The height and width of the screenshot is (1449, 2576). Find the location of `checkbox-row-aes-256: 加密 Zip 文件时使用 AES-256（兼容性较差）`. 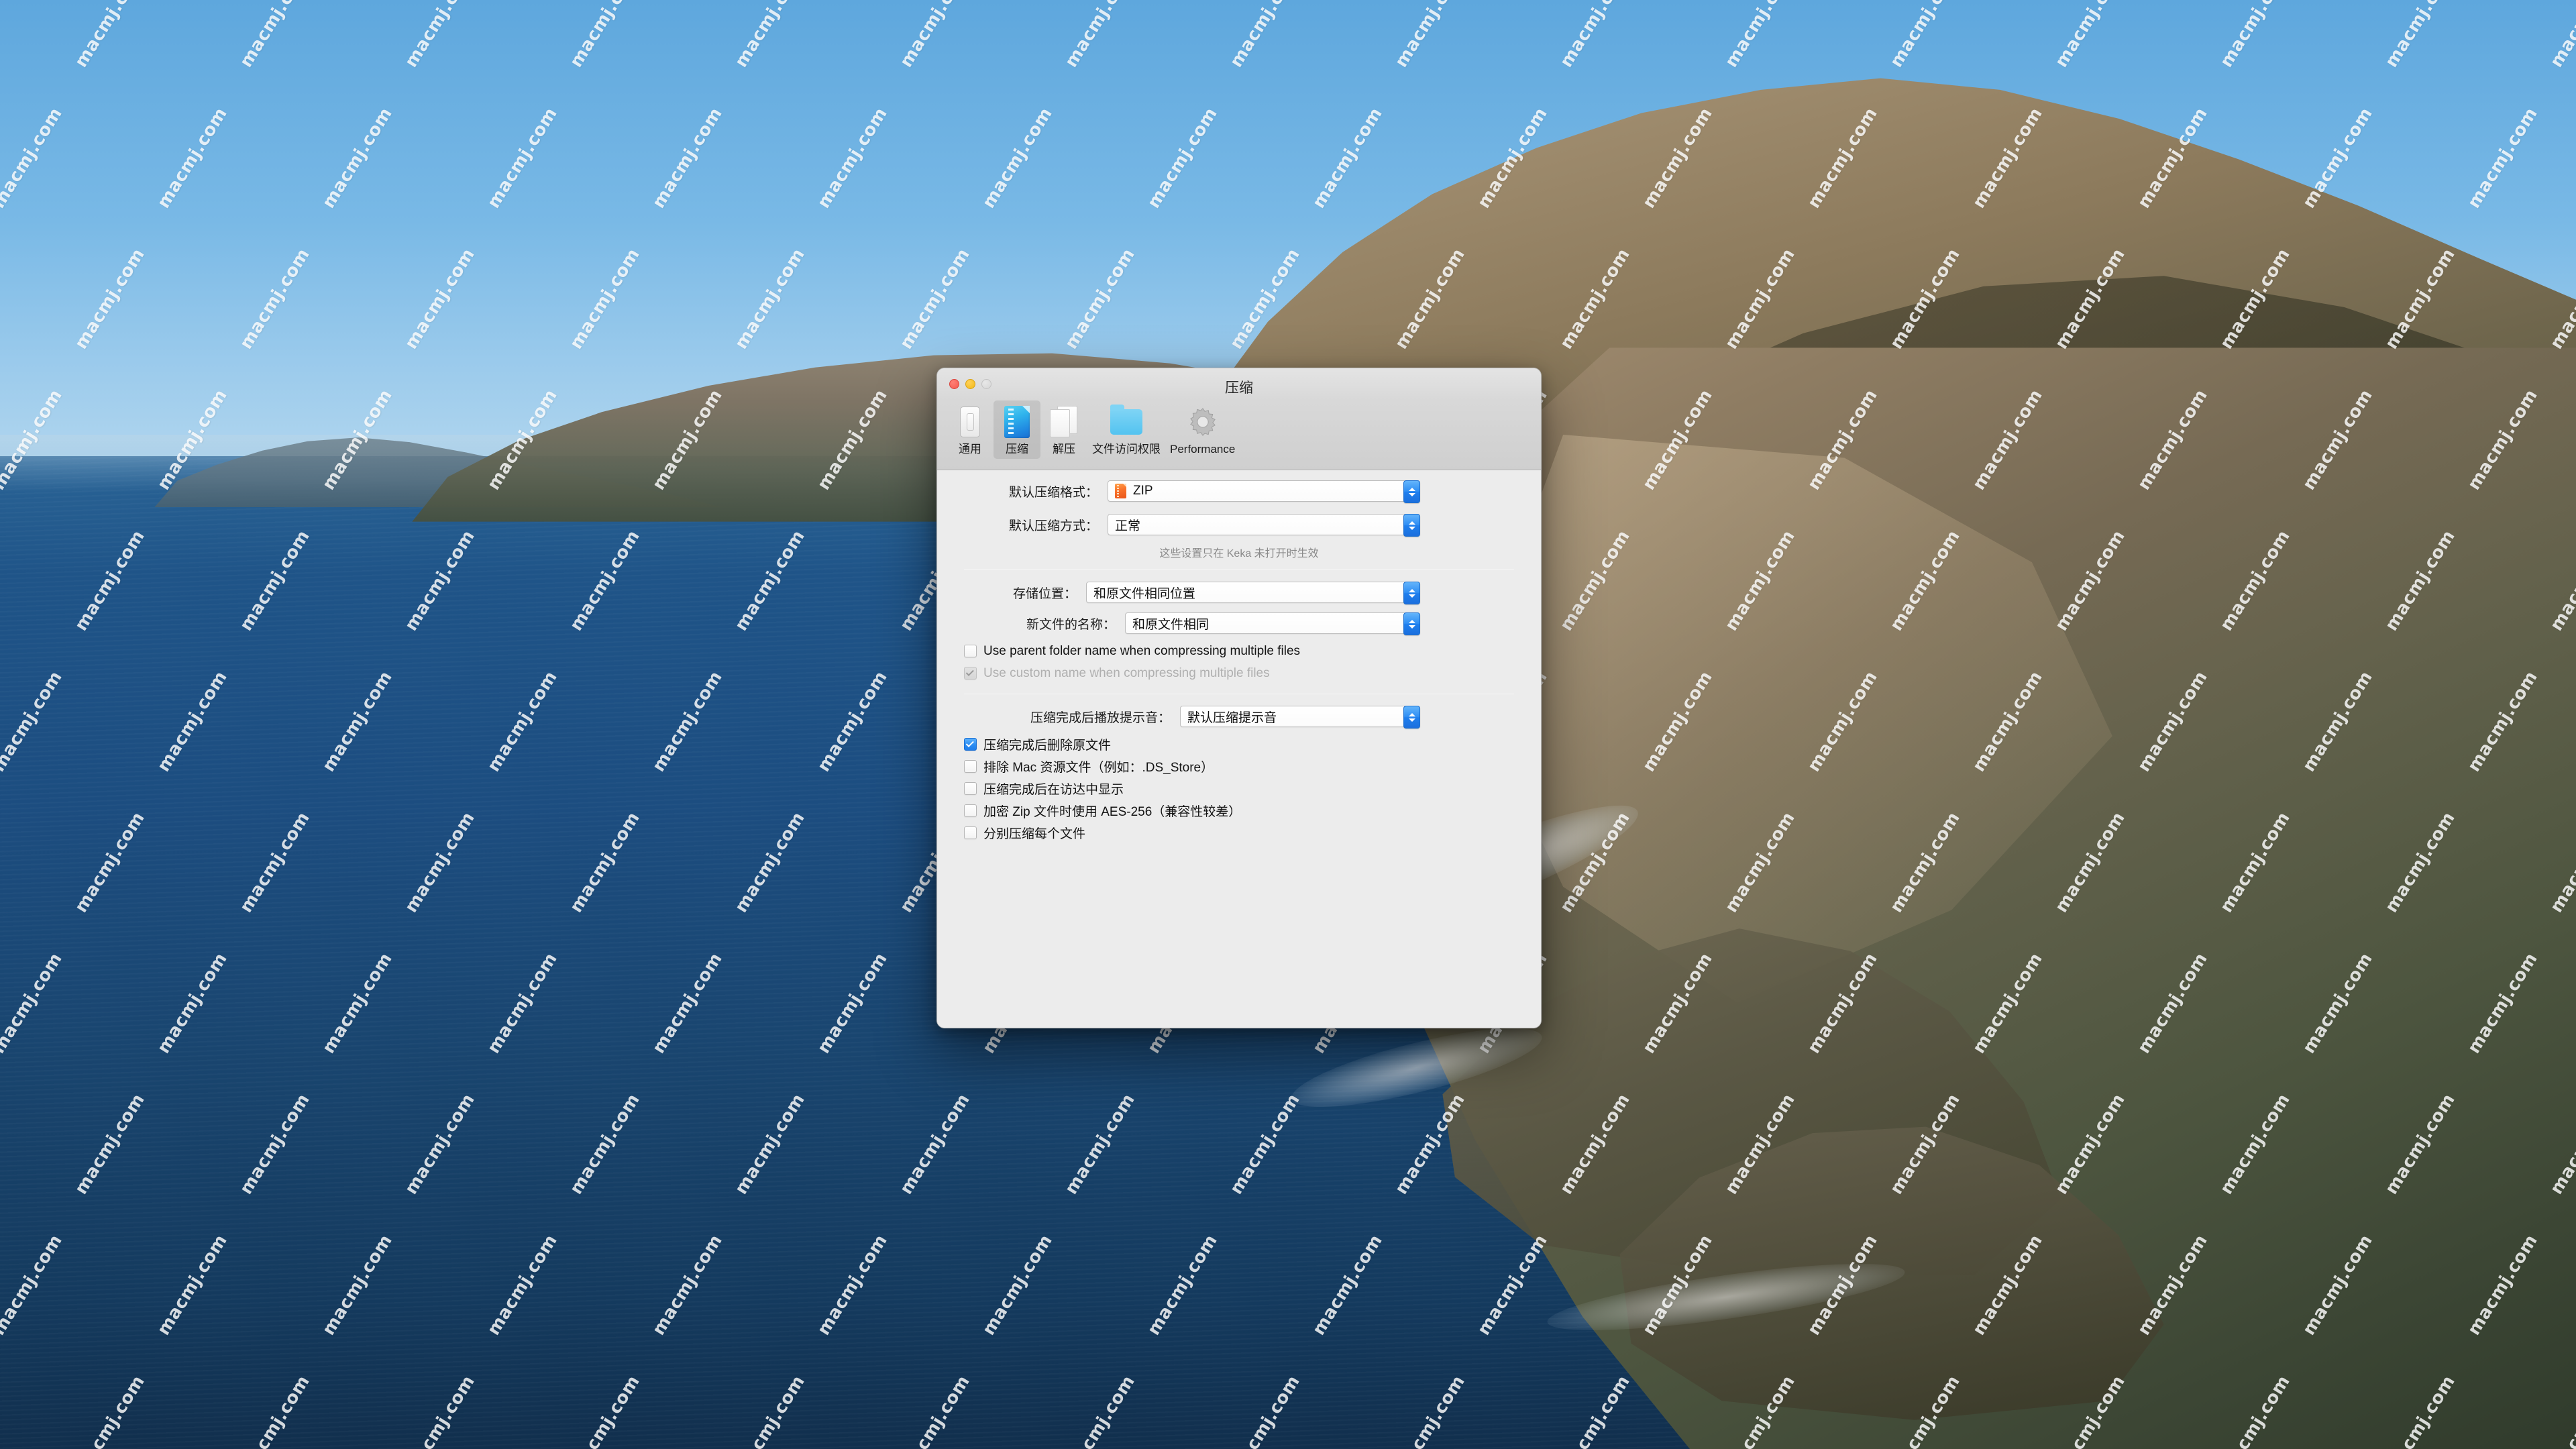

checkbox-row-aes-256: 加密 Zip 文件时使用 AES-256（兼容性较差） is located at coordinates (1239, 811).